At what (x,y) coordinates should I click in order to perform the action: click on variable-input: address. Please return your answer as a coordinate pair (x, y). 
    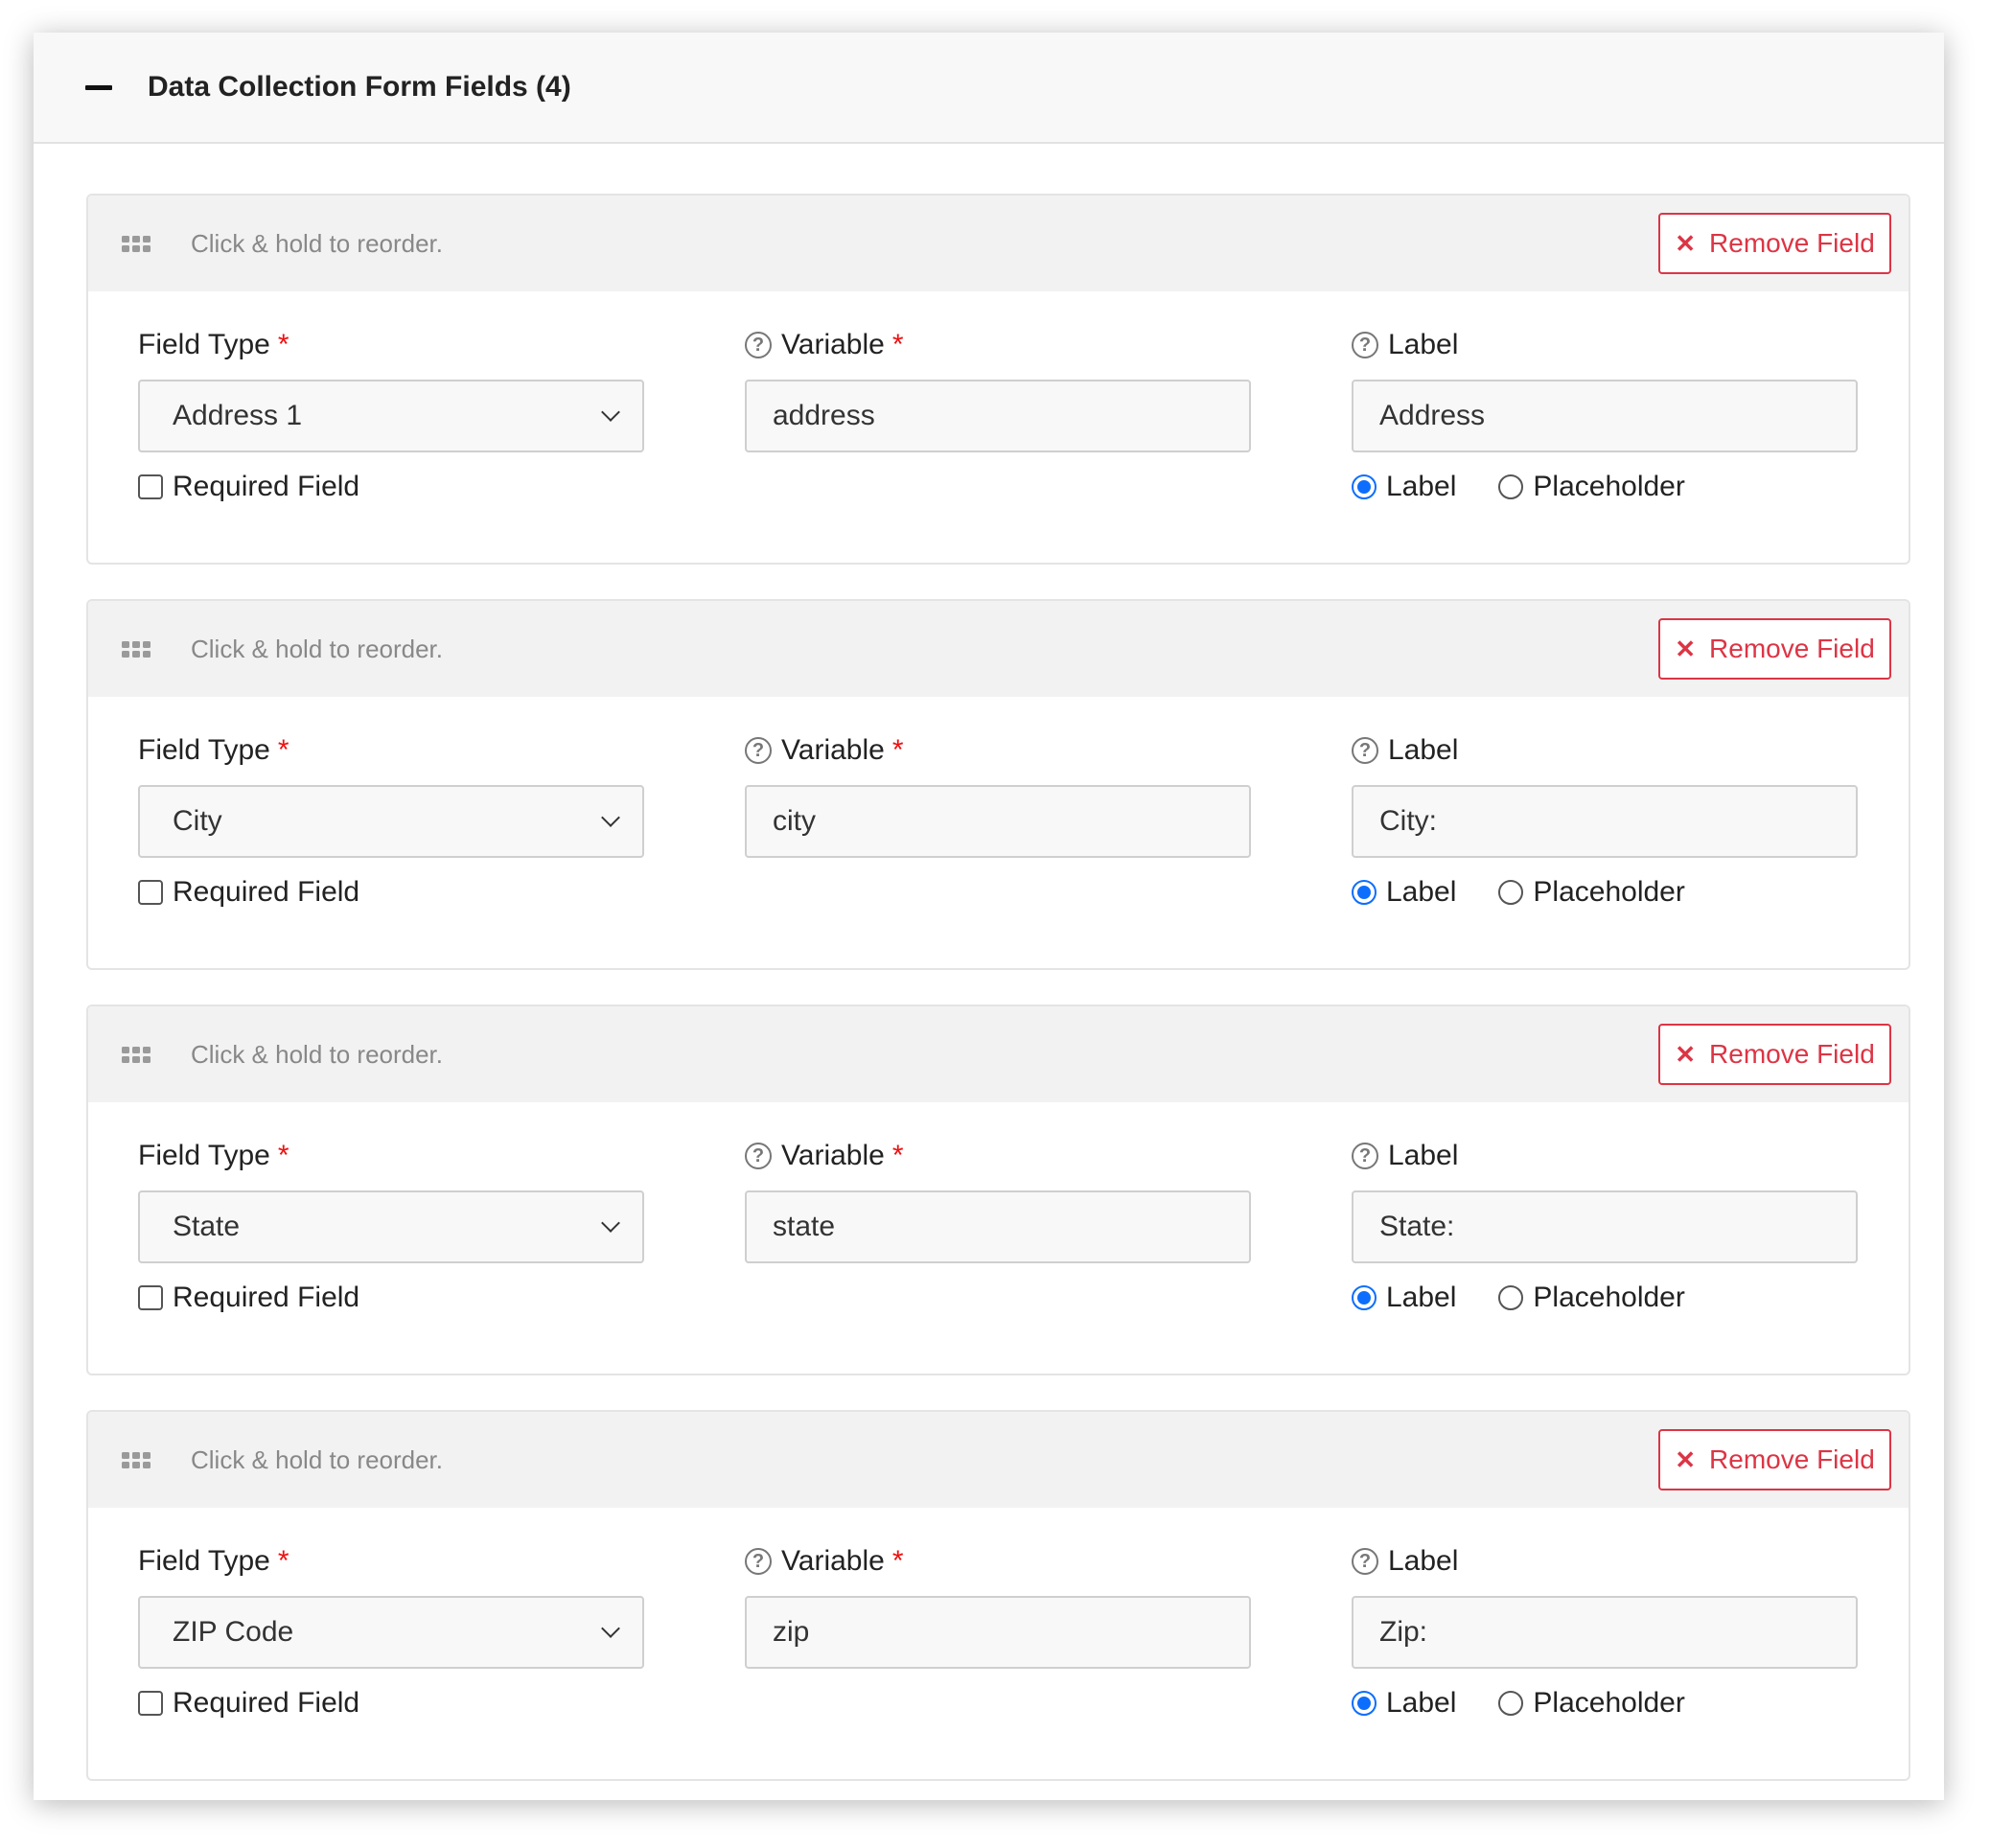
    Looking at the image, I should click on (998, 416).